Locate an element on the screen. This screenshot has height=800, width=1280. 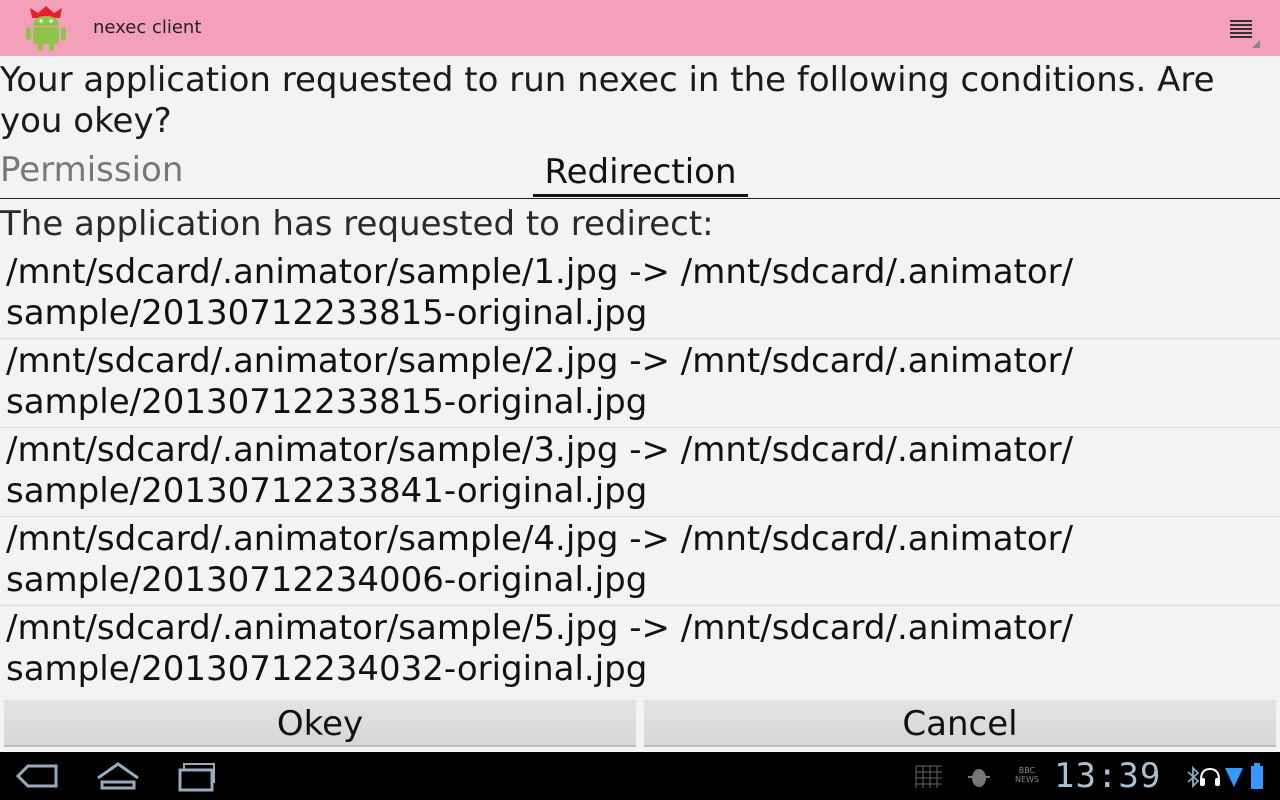
redirect-line-2: sample/20130712233841-original.jpg is located at coordinates (327, 491).